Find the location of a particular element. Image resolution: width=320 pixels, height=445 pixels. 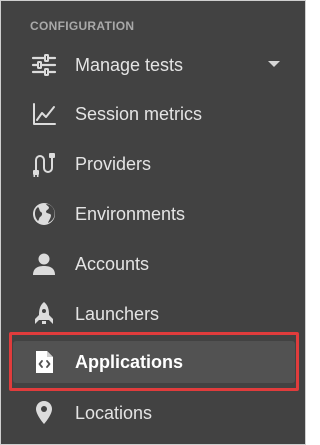

map-pin-icon is located at coordinates (44, 413).